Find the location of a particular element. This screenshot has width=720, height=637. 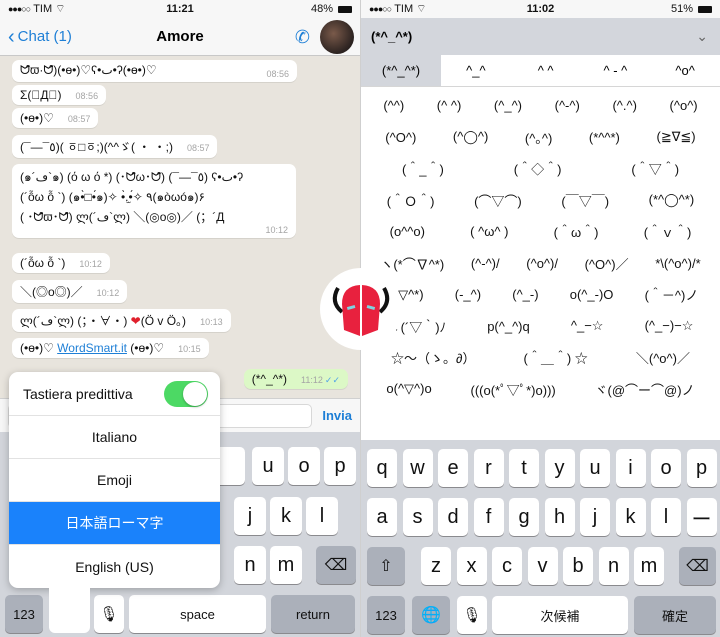

emoticon-item: (^ ^) is located at coordinates (449, 105).